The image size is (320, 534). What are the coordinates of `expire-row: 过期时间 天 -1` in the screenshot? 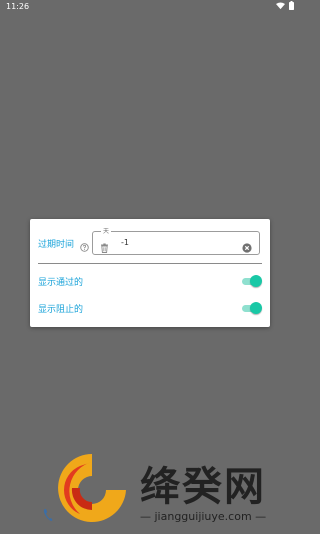 It's located at (150, 240).